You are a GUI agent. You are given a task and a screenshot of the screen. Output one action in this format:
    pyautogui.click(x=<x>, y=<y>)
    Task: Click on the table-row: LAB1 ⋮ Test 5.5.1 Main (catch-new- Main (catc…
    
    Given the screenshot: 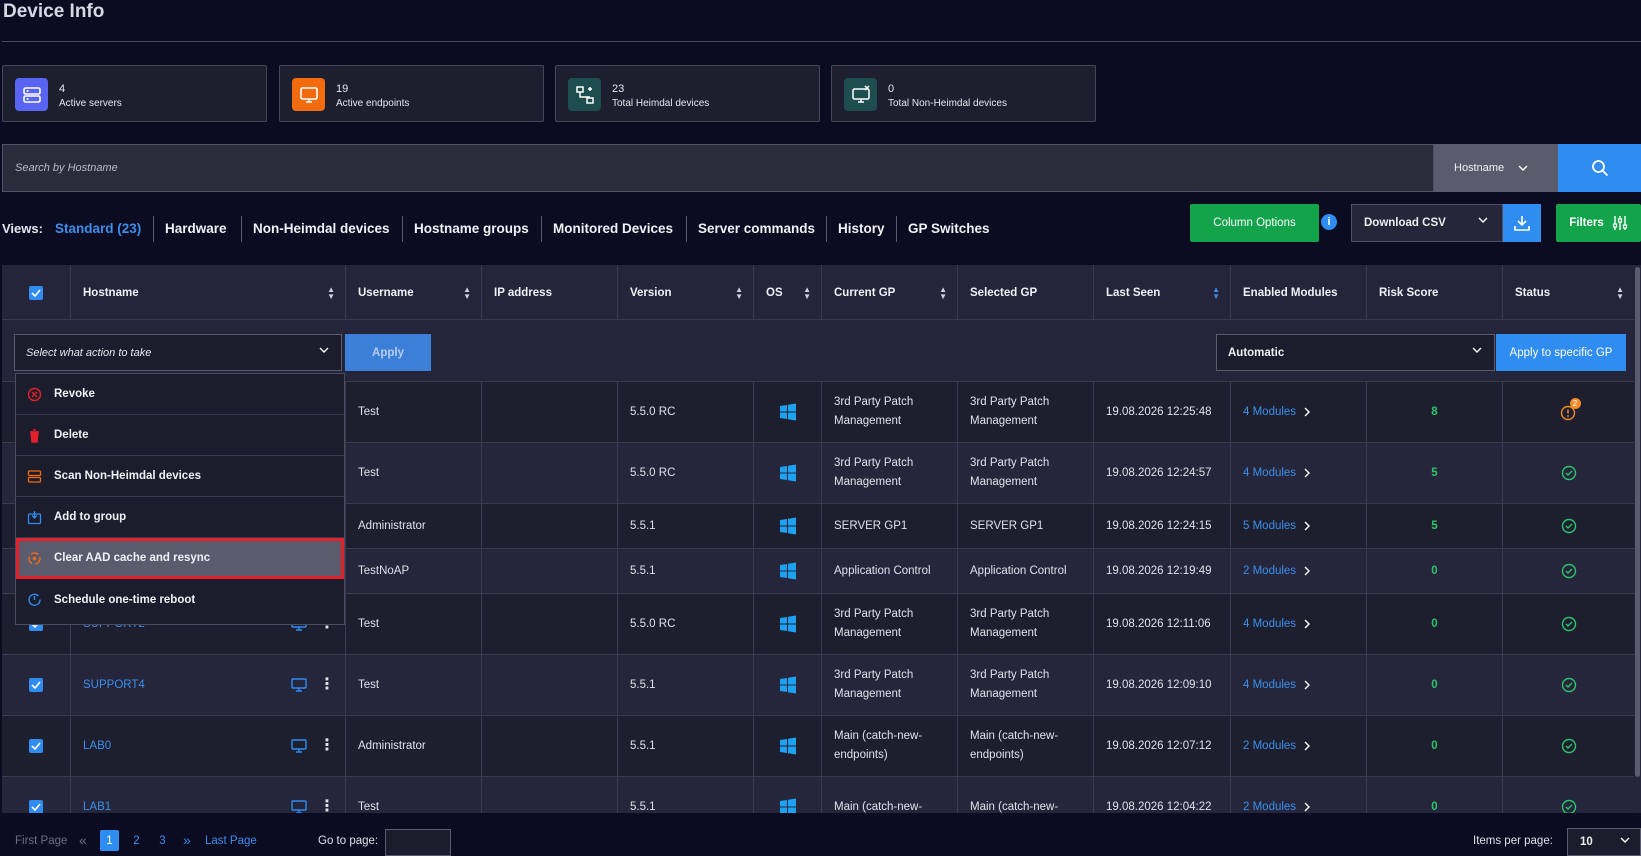 What is the action you would take?
    pyautogui.click(x=818, y=795)
    